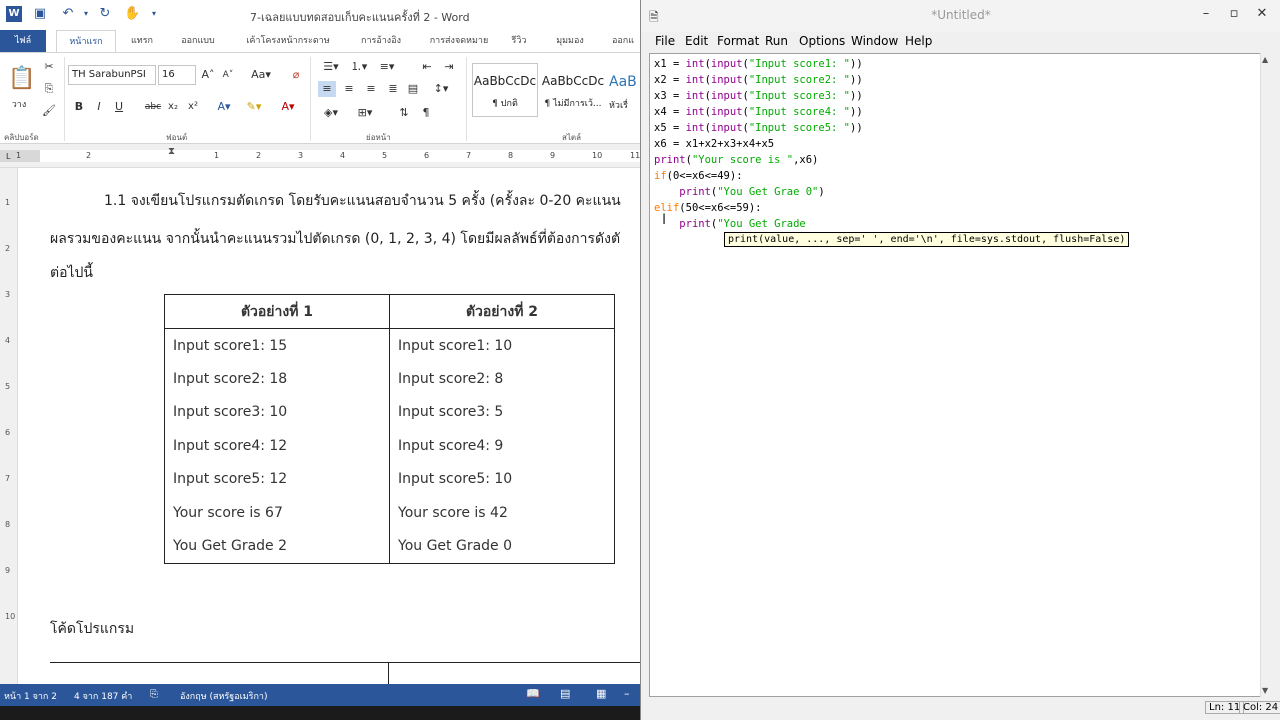 The width and height of the screenshot is (1280, 720). I want to click on shrink-font-icon: A˅, so click(228, 75).